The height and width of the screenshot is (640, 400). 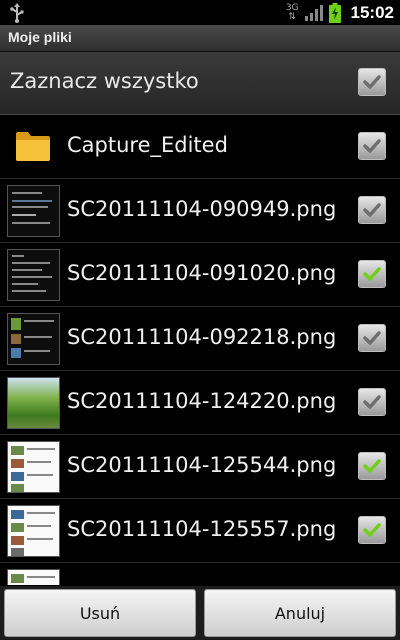 What do you see at coordinates (200, 12) in the screenshot?
I see `status-bar: 3G ⇅ 15:02` at bounding box center [200, 12].